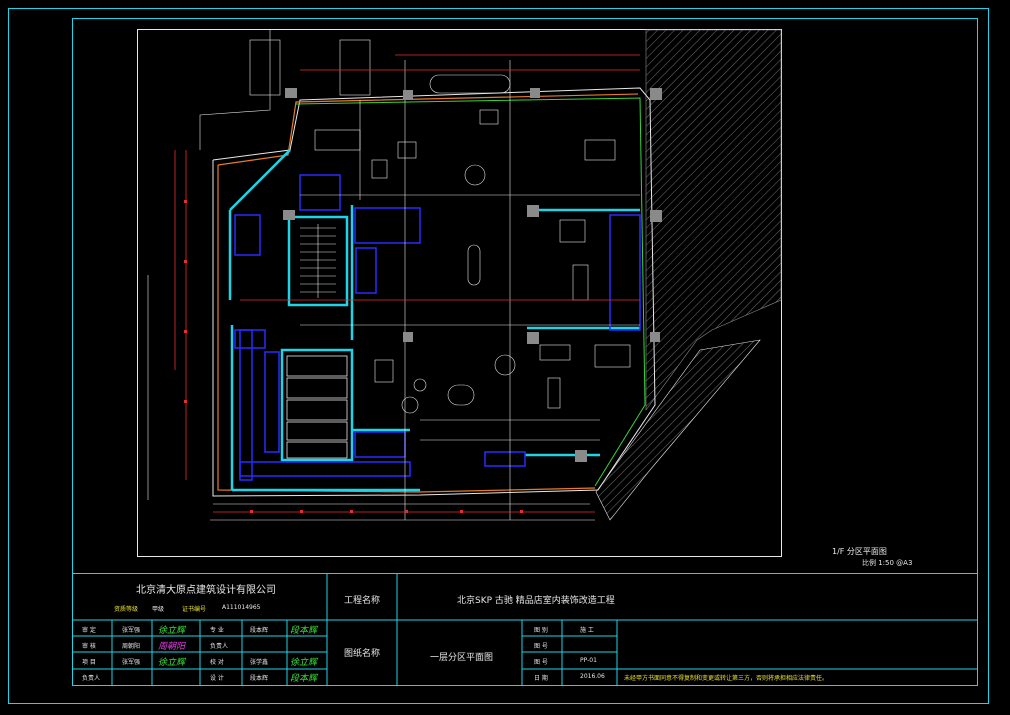 This screenshot has width=1010, height=715. I want to click on finish-line, so click(428, 129).